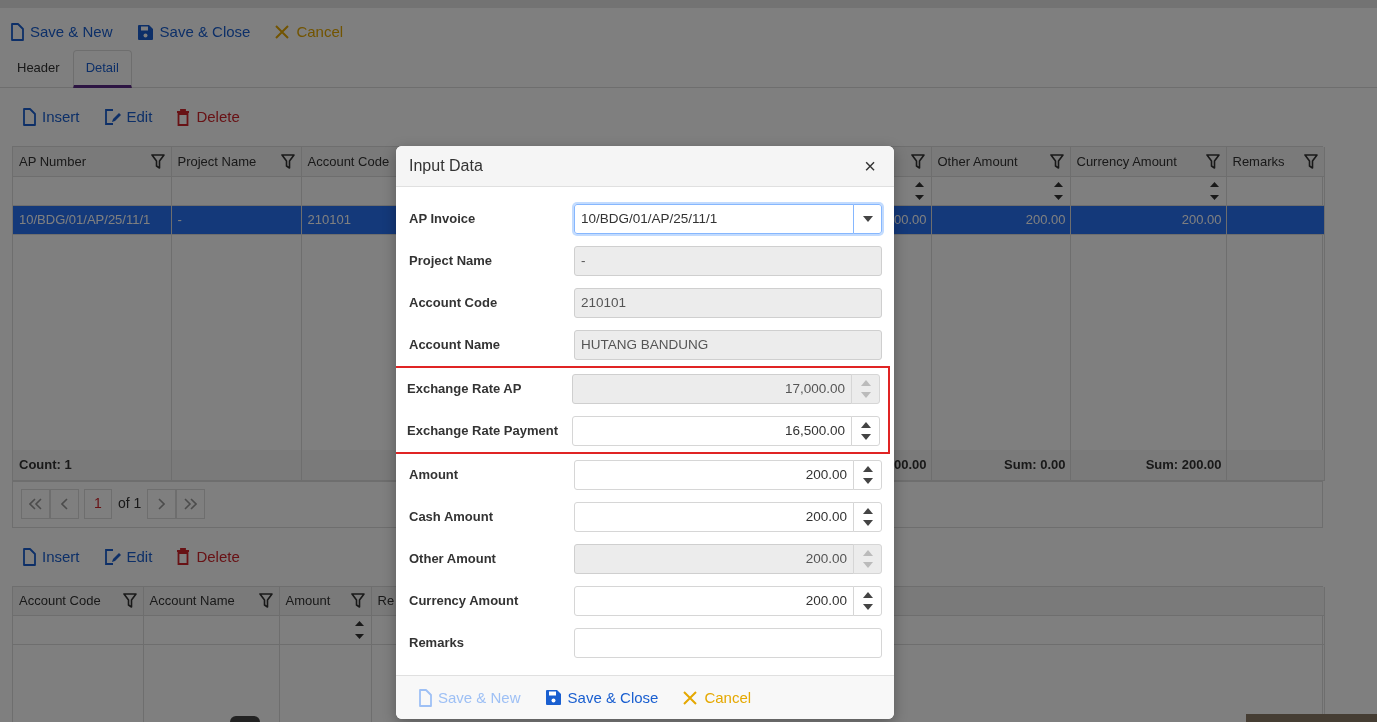 The height and width of the screenshot is (722, 1377). Describe the element at coordinates (910, 464) in the screenshot. I see `summary-text: 00.00` at that location.